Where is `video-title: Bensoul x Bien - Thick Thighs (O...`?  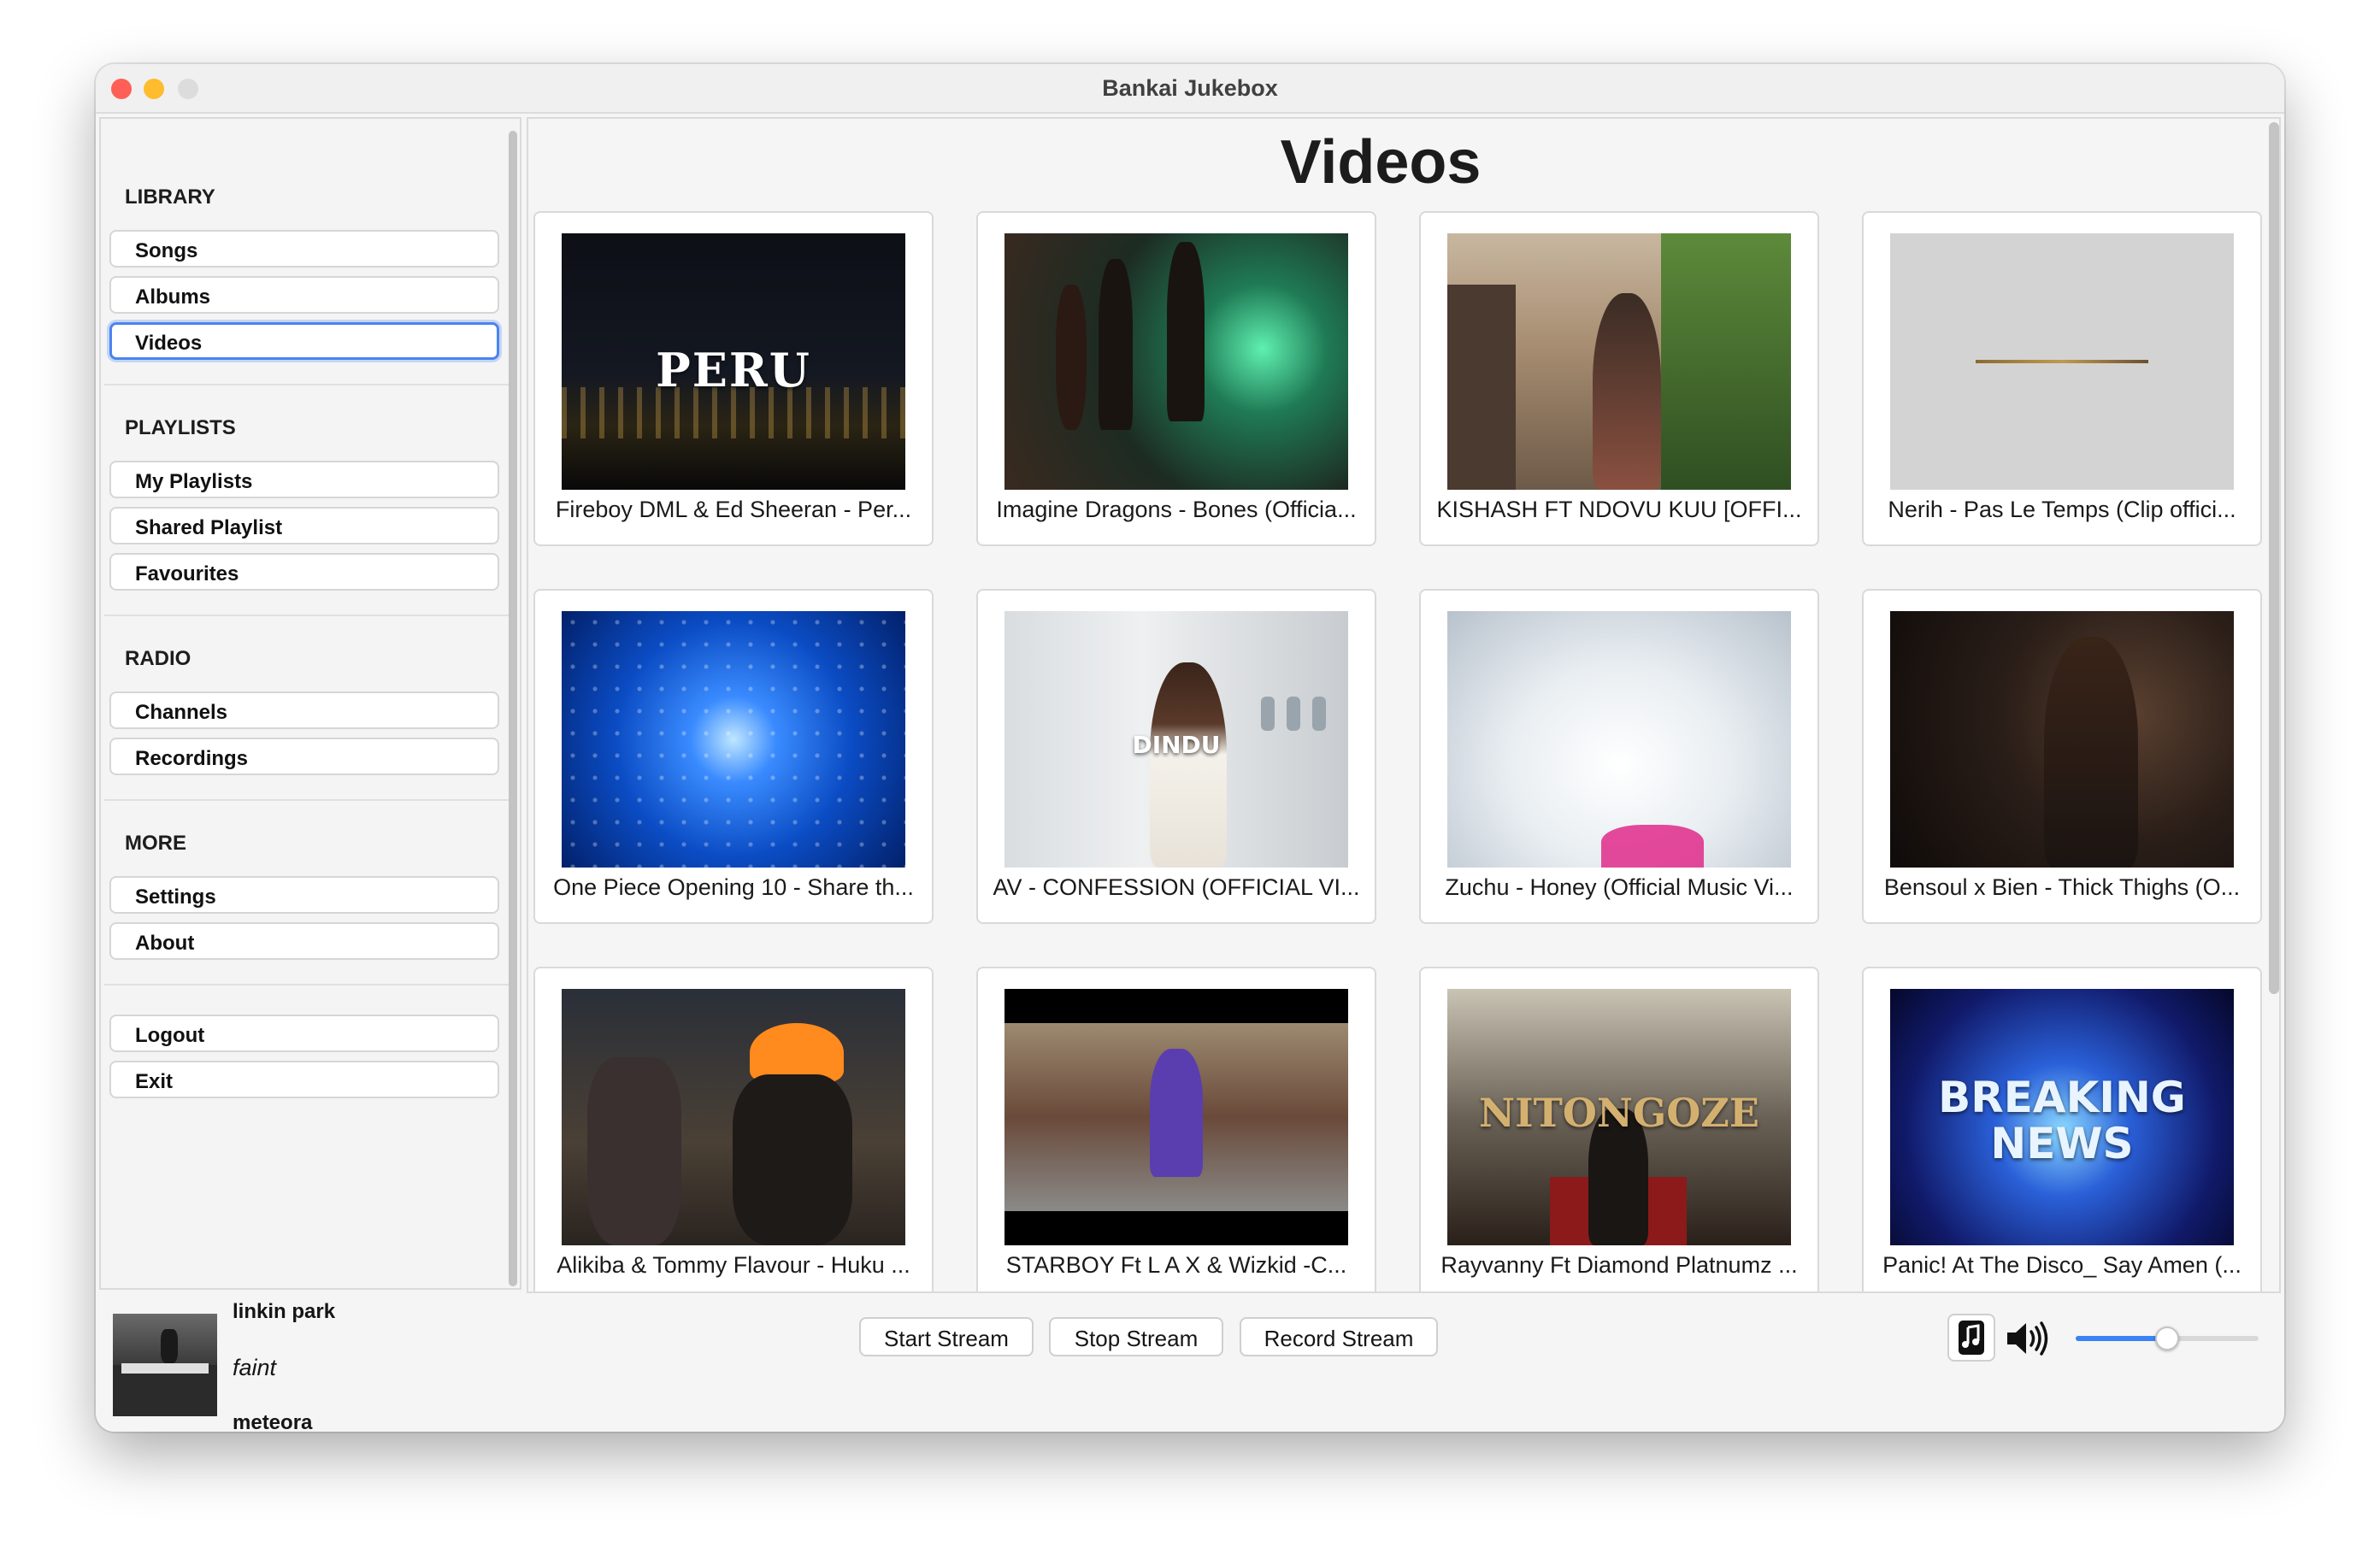 video-title: Bensoul x Bien - Thick Thighs (O... is located at coordinates (2062, 887).